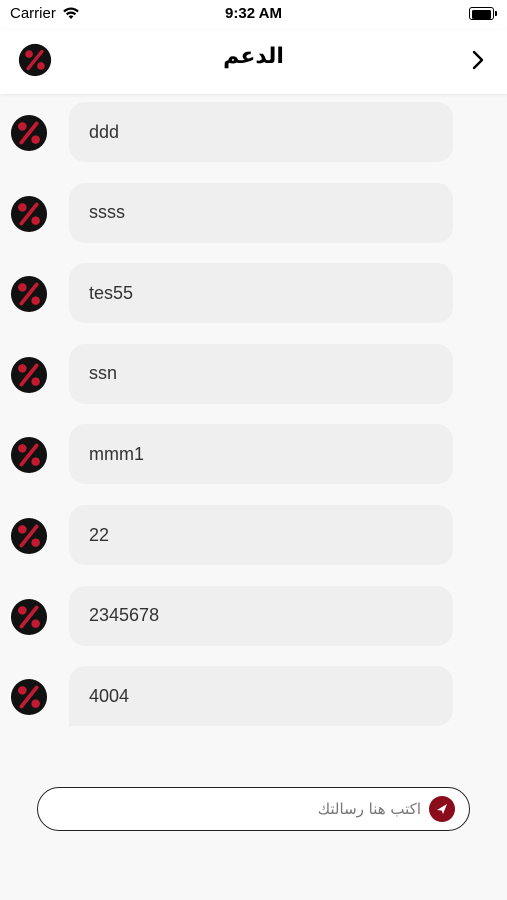 The height and width of the screenshot is (900, 507). I want to click on message-bubble: tes55, so click(261, 293).